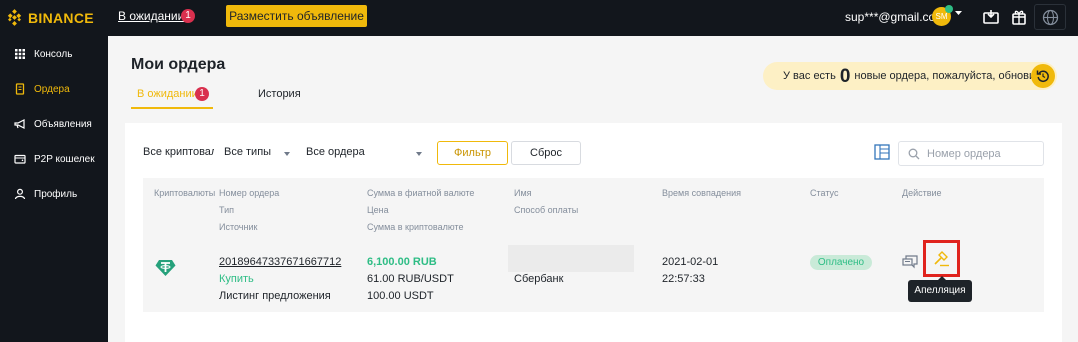 The image size is (1078, 342). What do you see at coordinates (571, 258) in the screenshot?
I see `counterparty-name-redacted` at bounding box center [571, 258].